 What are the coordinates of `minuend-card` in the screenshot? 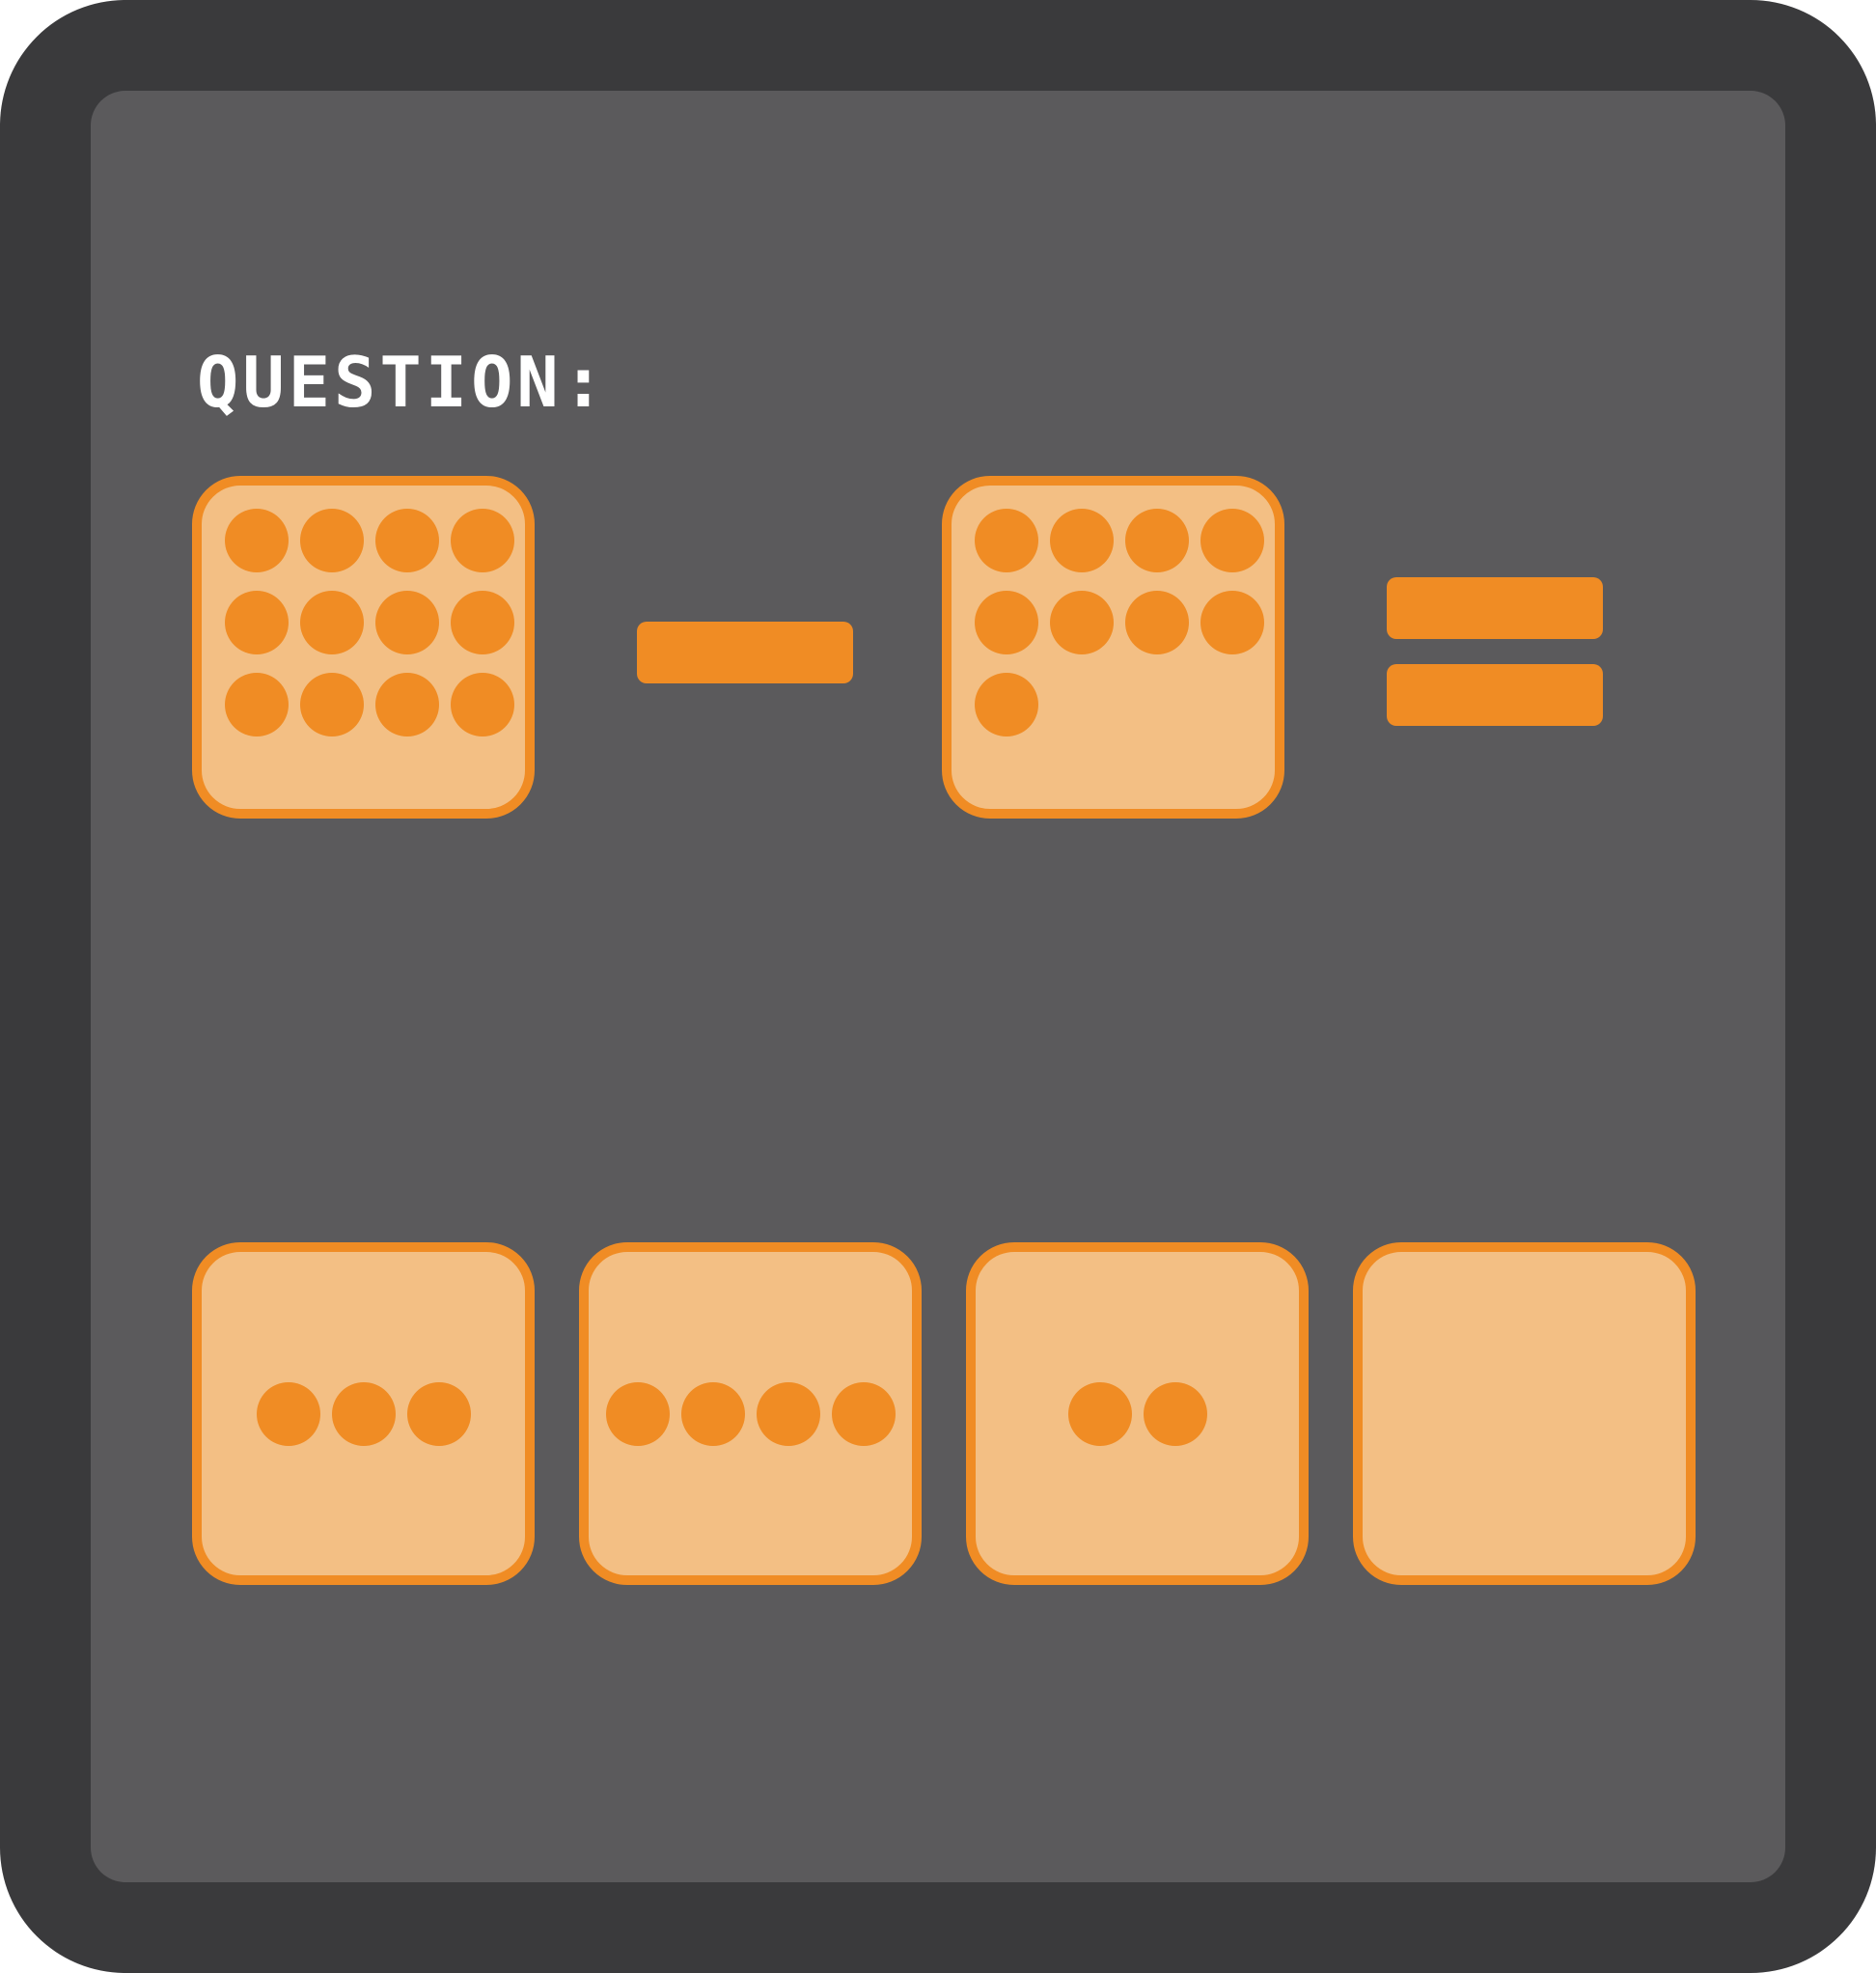 It's located at (363, 647).